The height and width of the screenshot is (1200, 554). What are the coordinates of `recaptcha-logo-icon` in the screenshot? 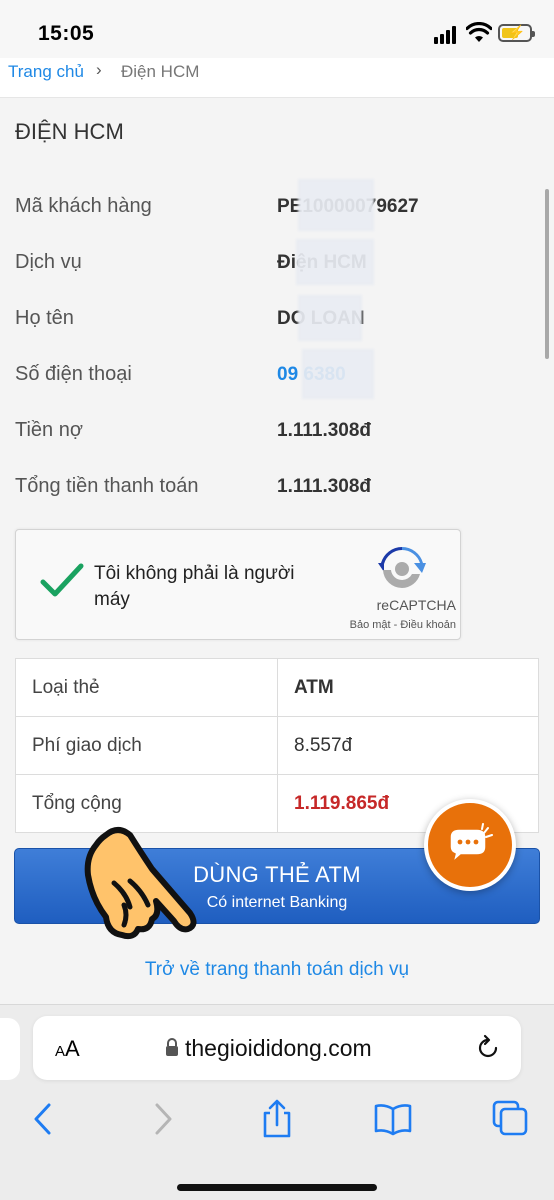 It's located at (402, 567).